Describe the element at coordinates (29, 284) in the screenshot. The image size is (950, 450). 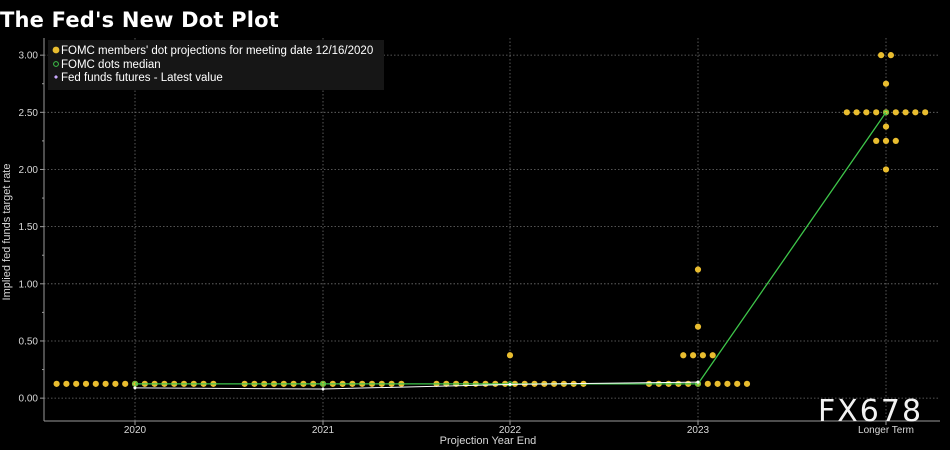
I see `y-tick-label: 1.00` at that location.